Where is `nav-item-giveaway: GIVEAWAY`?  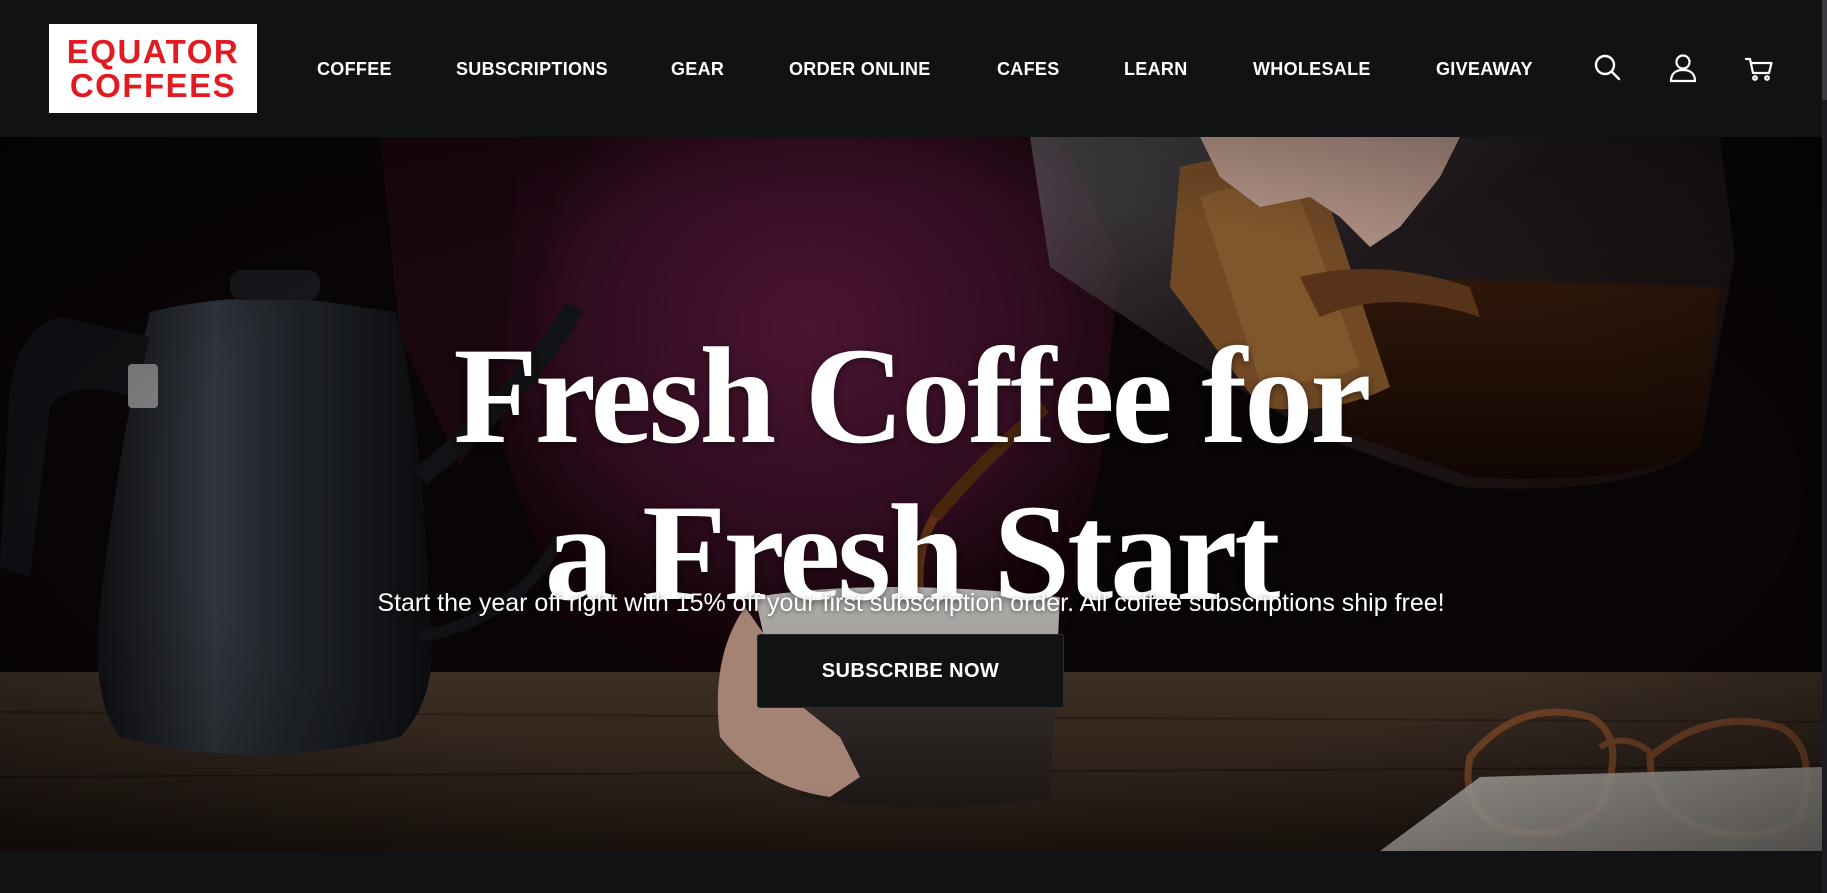 nav-item-giveaway: GIVEAWAY is located at coordinates (1484, 69).